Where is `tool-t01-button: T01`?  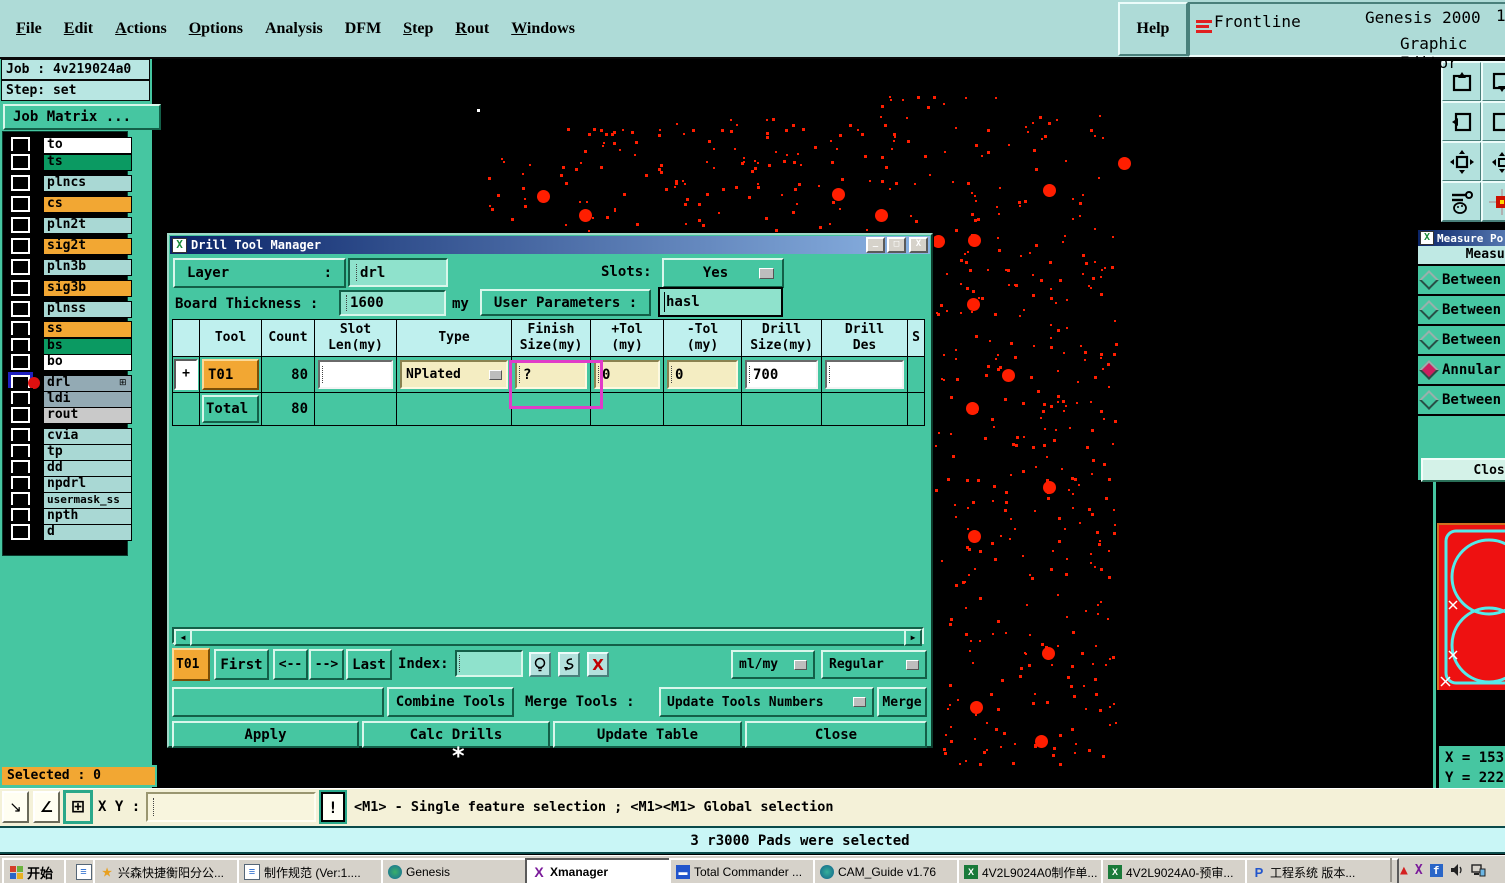
tool-t01-button: T01 is located at coordinates (230, 374).